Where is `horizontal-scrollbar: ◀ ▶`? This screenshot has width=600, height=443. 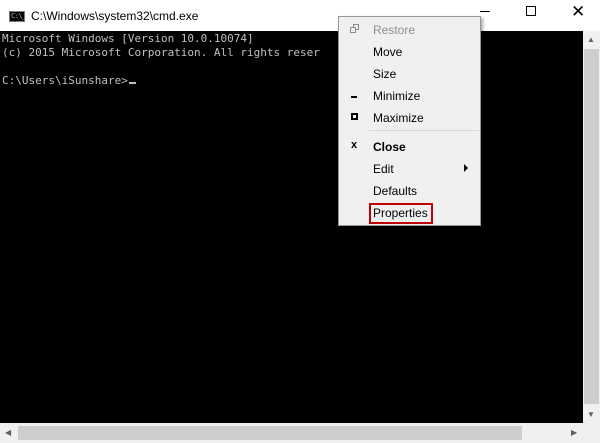
horizontal-scrollbar: ◀ ▶ is located at coordinates (291, 433).